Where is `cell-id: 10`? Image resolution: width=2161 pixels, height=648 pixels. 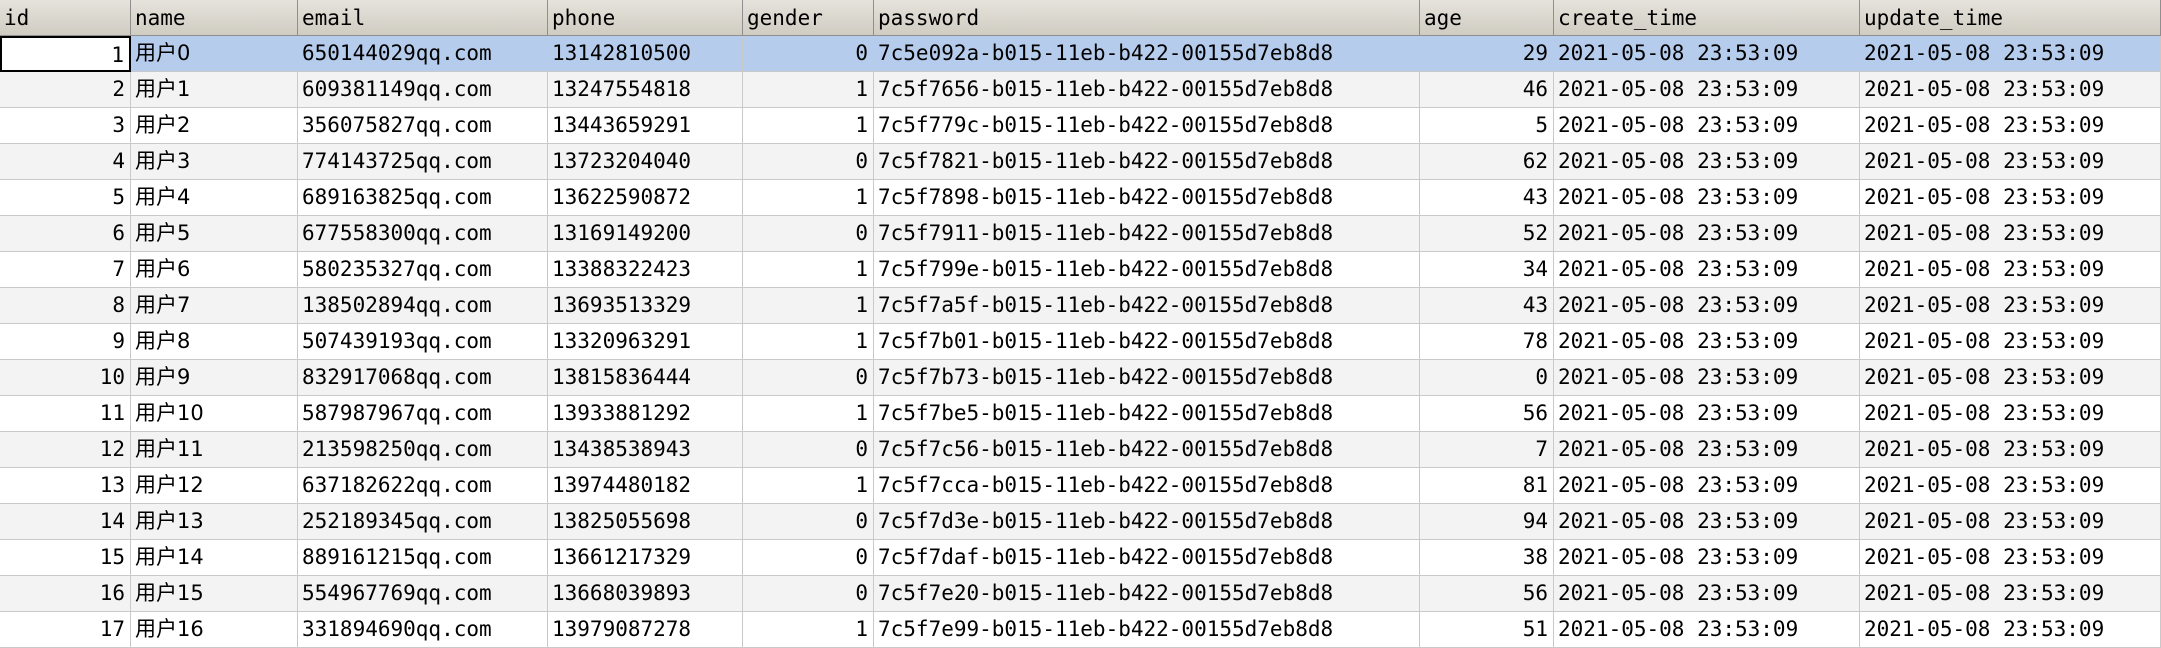
cell-id: 10 is located at coordinates (65, 378).